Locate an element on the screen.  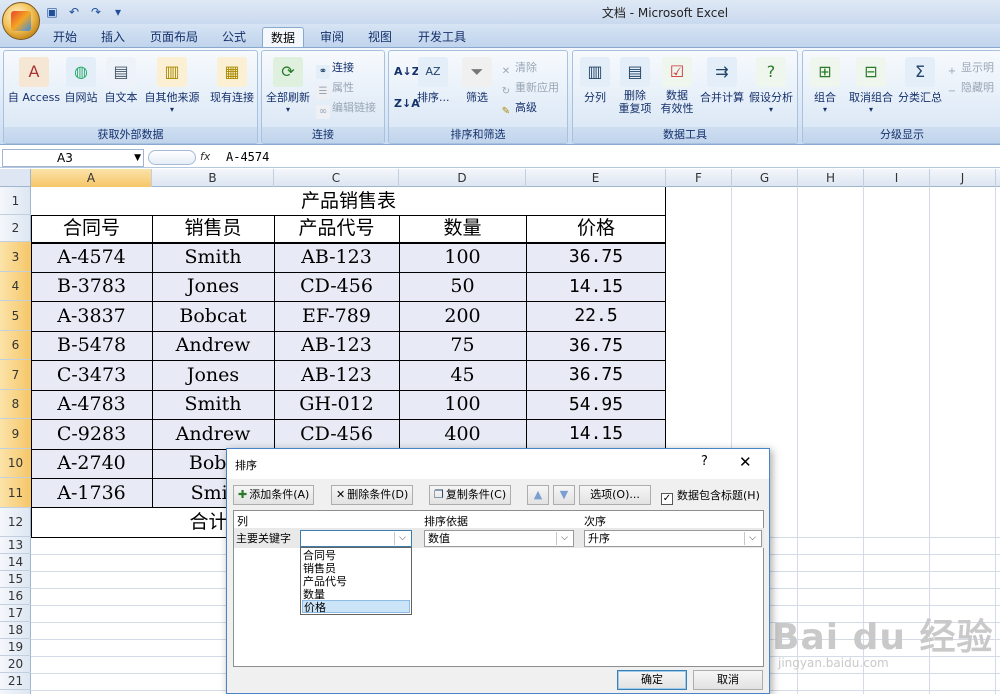
fx-icon: fx is located at coordinates (205, 156).